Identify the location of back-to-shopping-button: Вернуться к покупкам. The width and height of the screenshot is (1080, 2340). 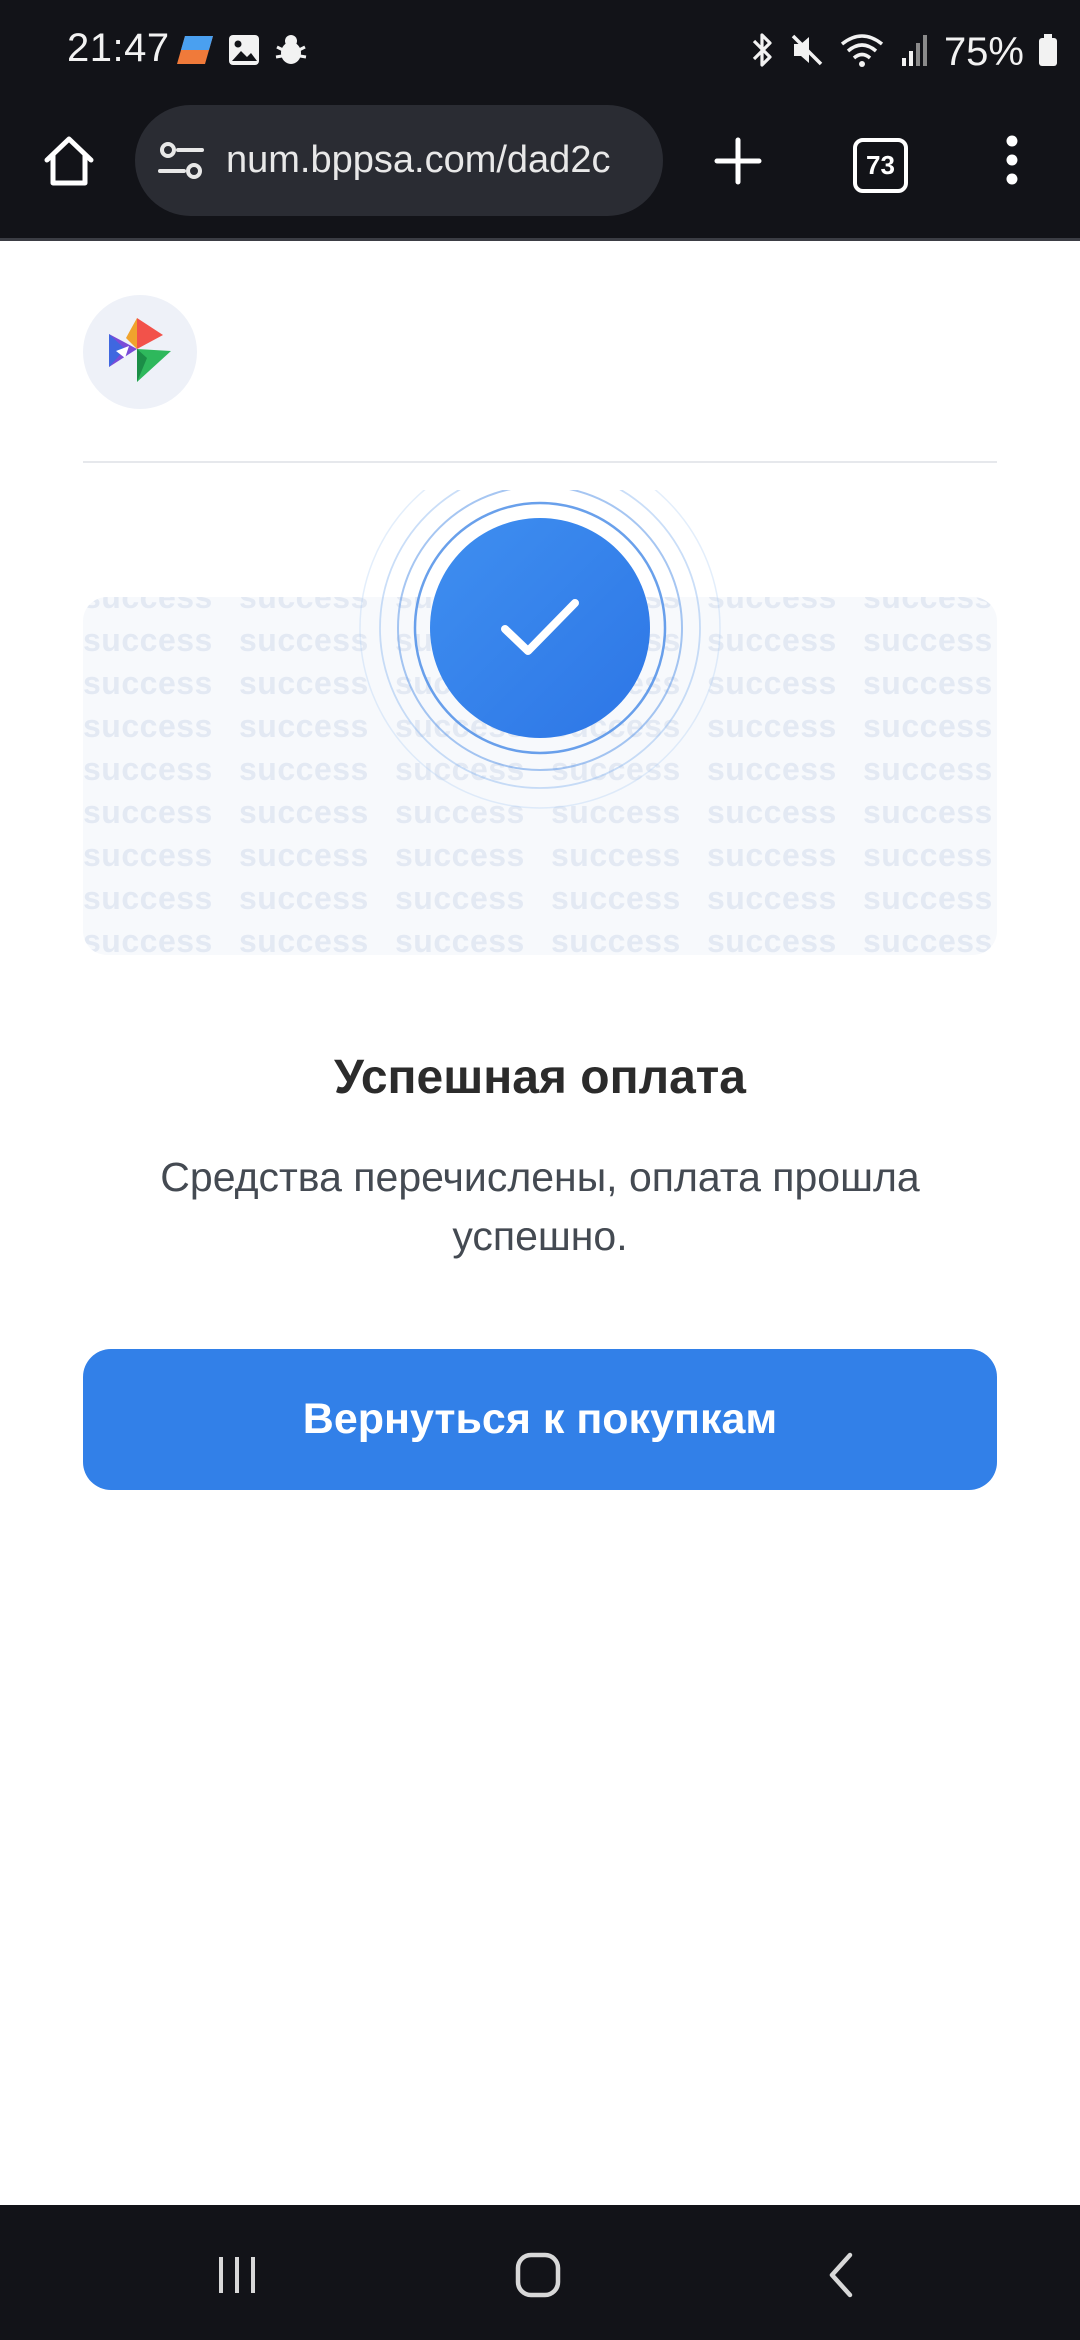
(540, 1419).